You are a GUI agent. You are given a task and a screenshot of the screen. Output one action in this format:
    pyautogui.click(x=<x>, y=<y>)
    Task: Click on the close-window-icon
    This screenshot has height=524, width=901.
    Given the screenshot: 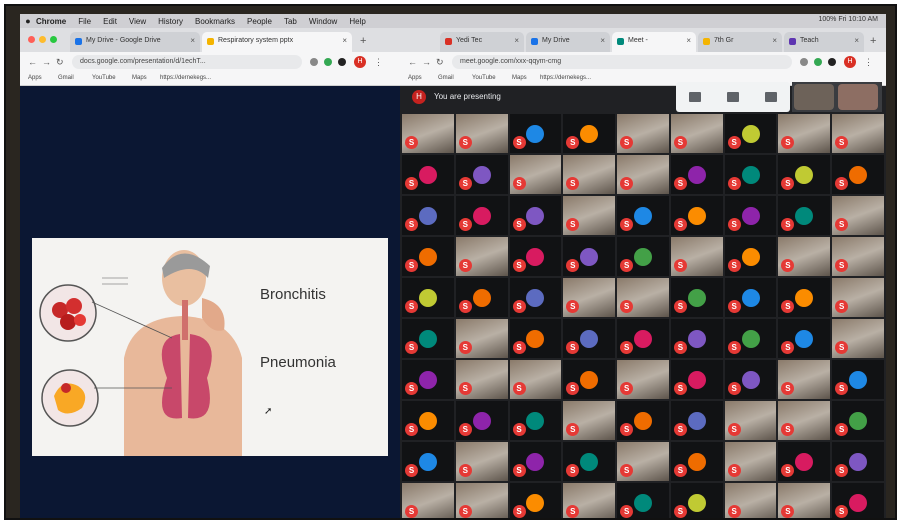 What is the action you would take?
    pyautogui.click(x=31, y=39)
    